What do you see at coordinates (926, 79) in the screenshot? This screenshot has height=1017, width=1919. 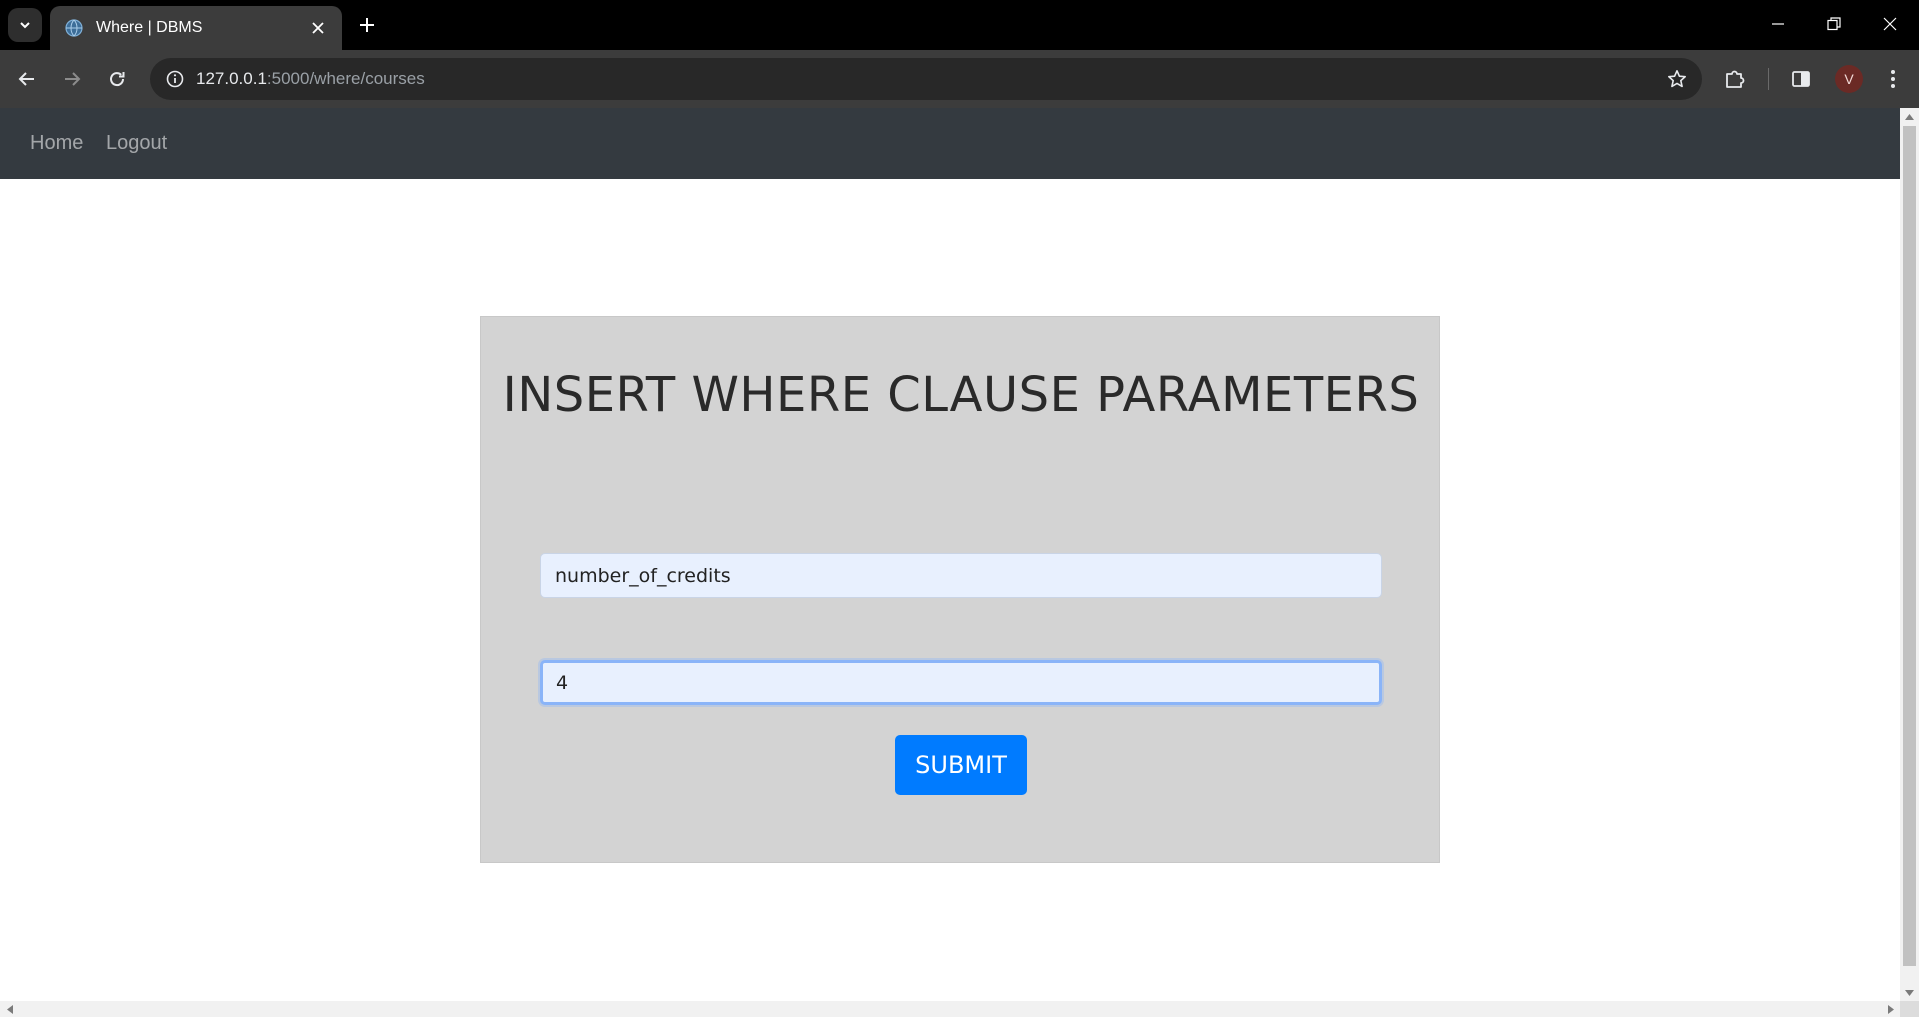 I see `address-bar: 127.0.0.1:5000/where/courses` at bounding box center [926, 79].